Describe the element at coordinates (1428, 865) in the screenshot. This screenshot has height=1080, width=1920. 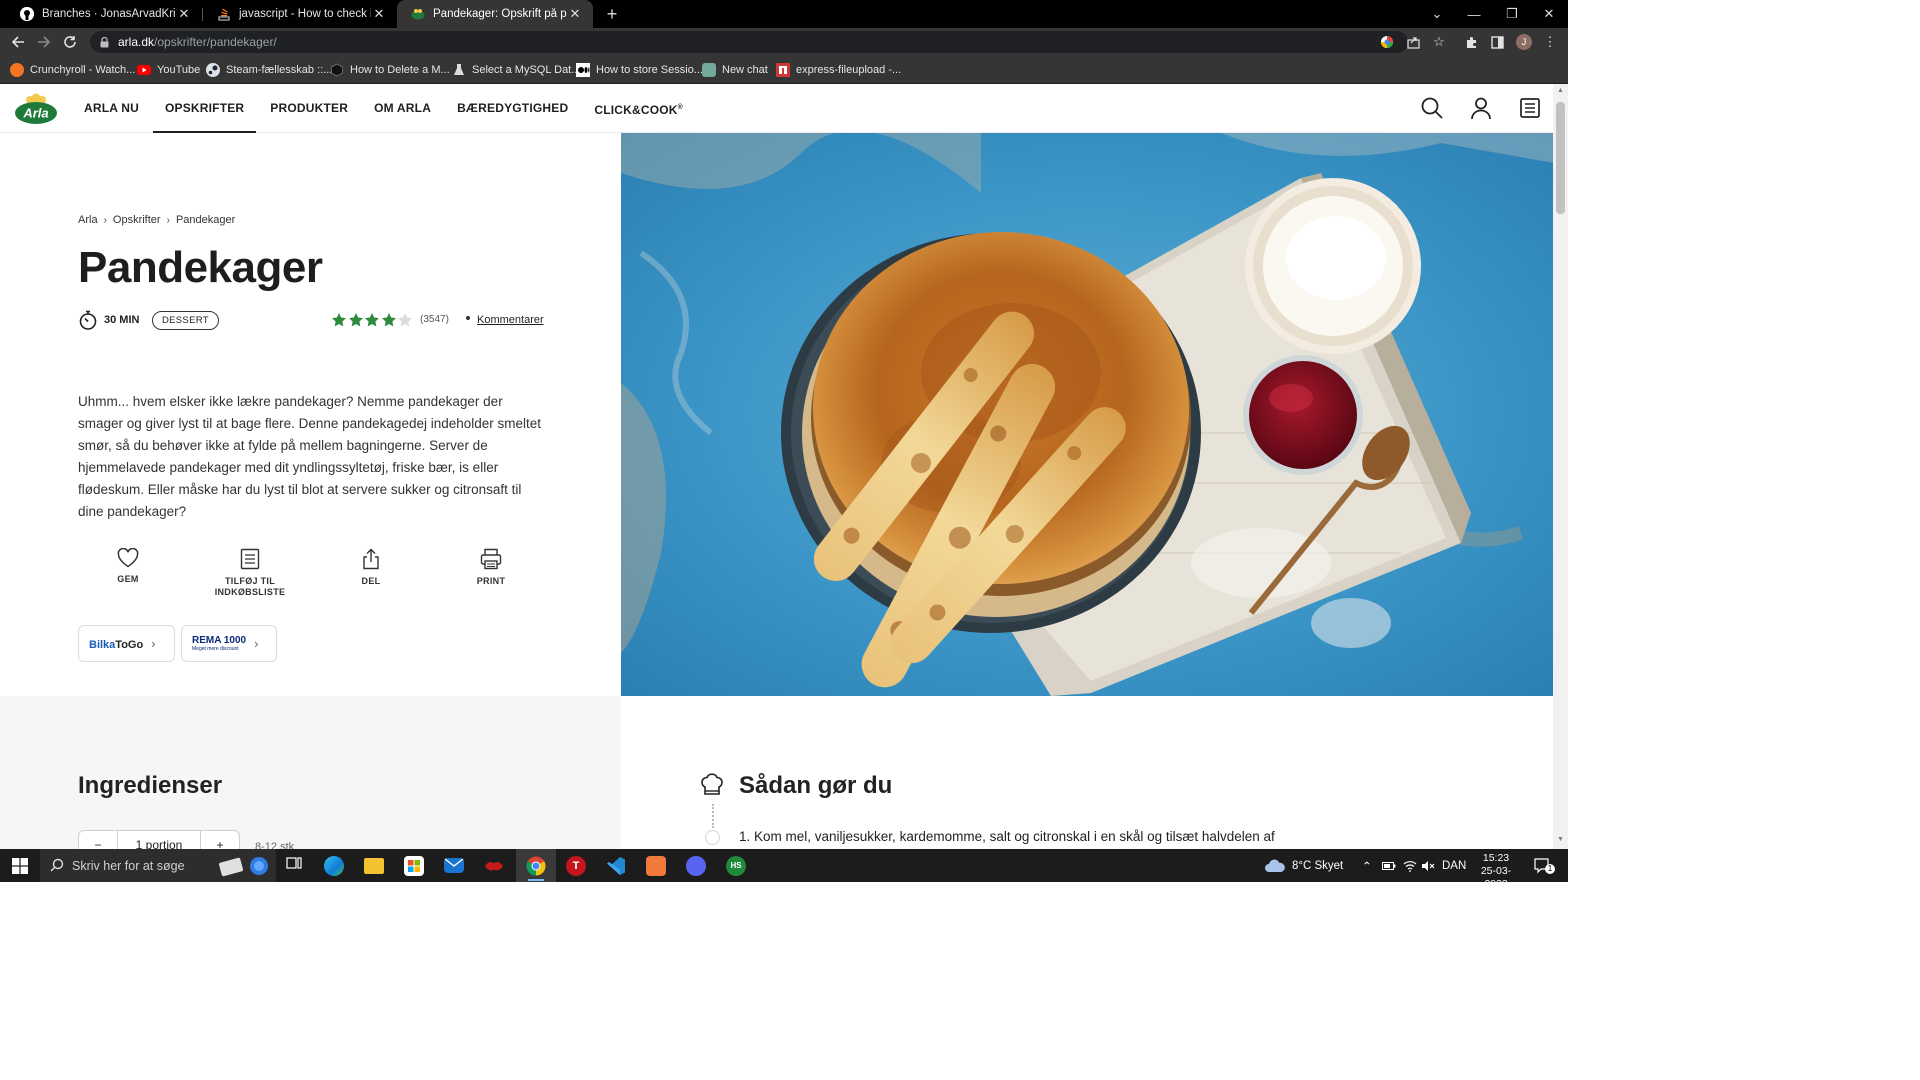
I see `volume-muted-icon` at that location.